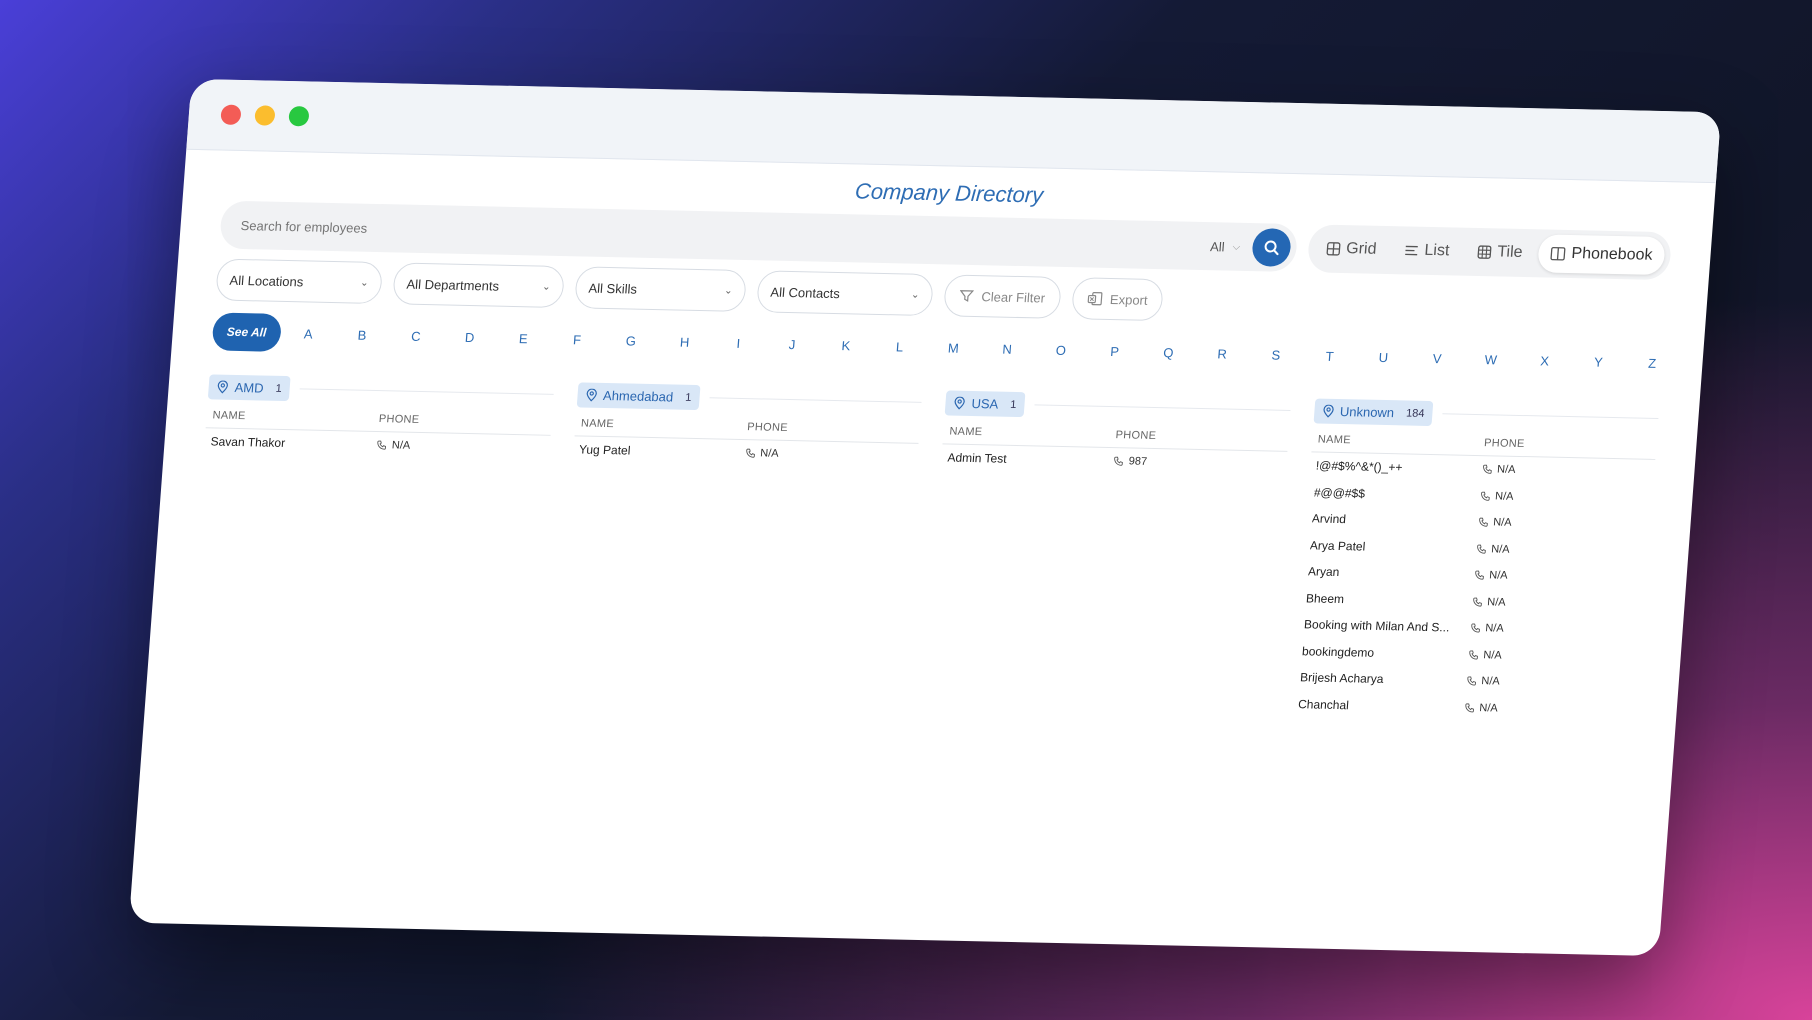 The height and width of the screenshot is (1020, 1812). I want to click on employee-name: Arvind, so click(1329, 519).